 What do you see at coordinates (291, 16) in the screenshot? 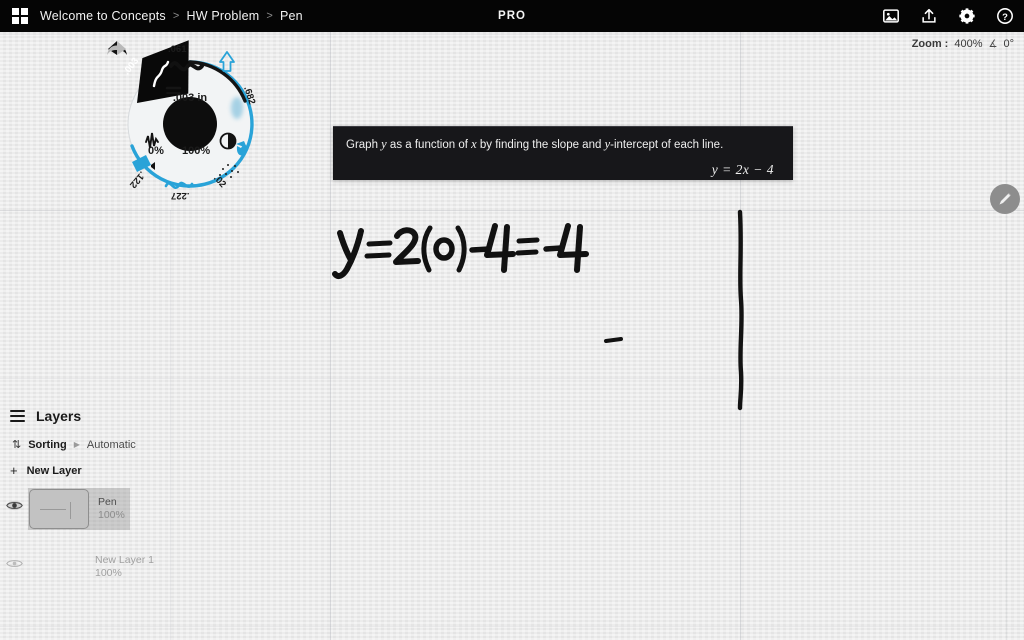
I see `breadcrumb-item-tool: Pen` at bounding box center [291, 16].